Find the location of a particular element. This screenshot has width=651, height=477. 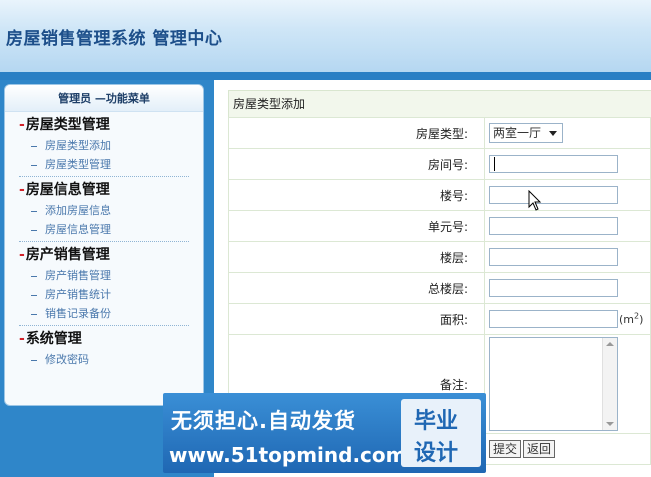

menu-group-label: 房屋类型管理 is located at coordinates (67, 125).